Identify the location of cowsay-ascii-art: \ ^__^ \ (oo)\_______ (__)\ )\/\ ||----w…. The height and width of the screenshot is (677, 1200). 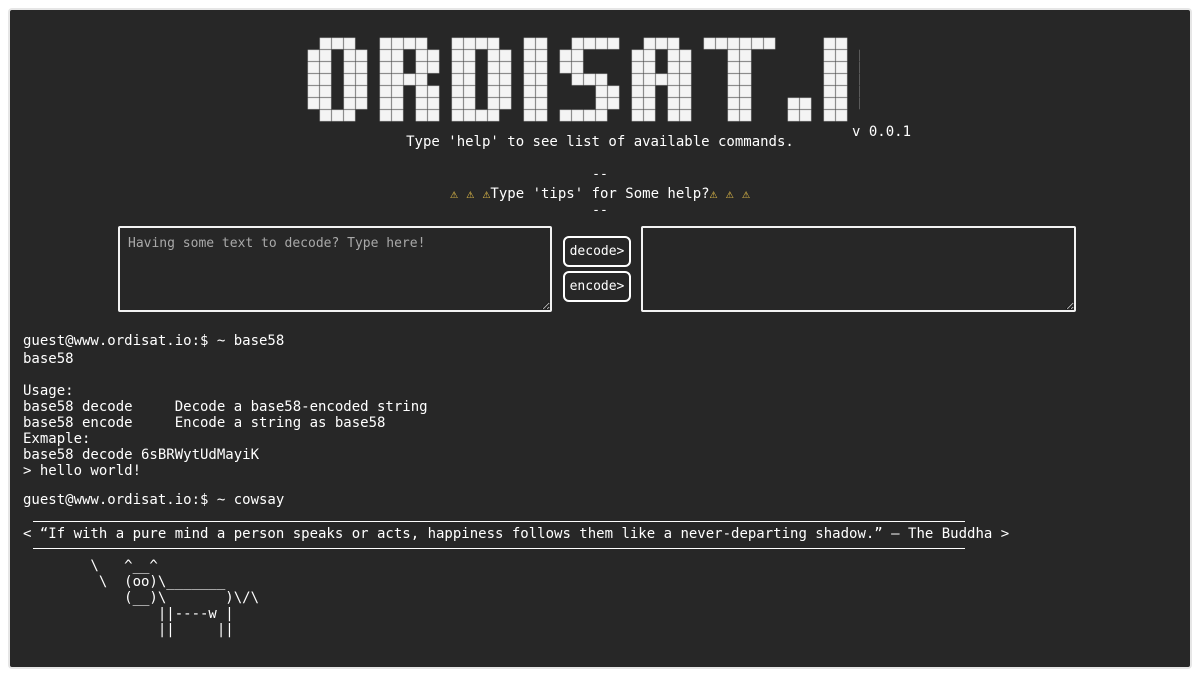
(175, 598).